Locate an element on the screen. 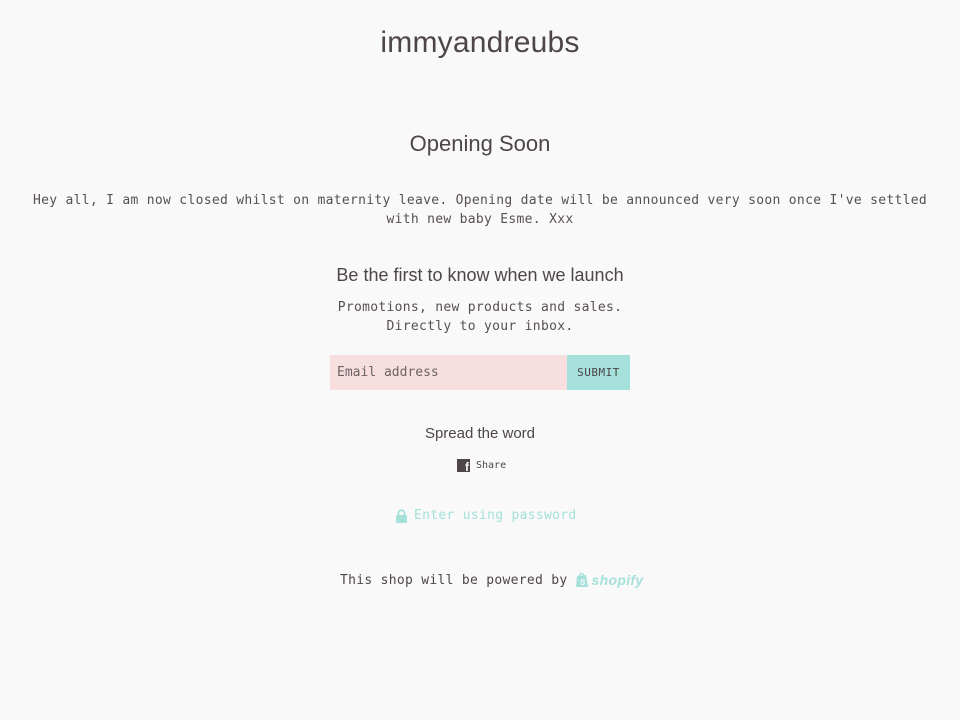 This screenshot has width=960, height=720. submit-button: SUBMIT is located at coordinates (598, 372).